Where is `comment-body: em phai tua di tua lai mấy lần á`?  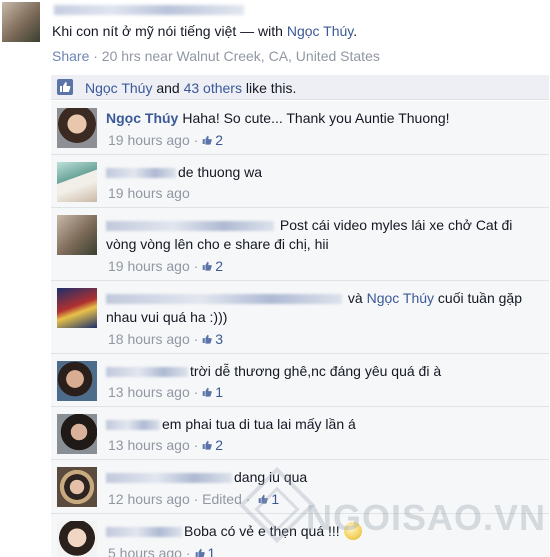 comment-body: em phai tua di tua lai mấy lần á is located at coordinates (323, 424).